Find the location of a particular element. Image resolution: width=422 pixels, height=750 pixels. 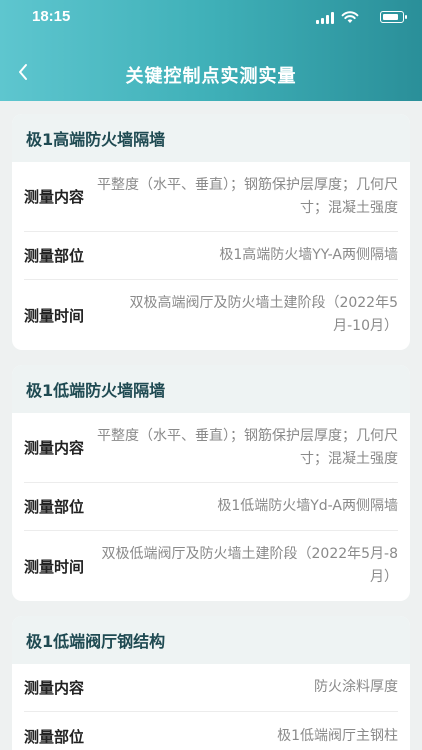

row-location: 测量部位 极1低端阀厅主钢柱 is located at coordinates (211, 731).